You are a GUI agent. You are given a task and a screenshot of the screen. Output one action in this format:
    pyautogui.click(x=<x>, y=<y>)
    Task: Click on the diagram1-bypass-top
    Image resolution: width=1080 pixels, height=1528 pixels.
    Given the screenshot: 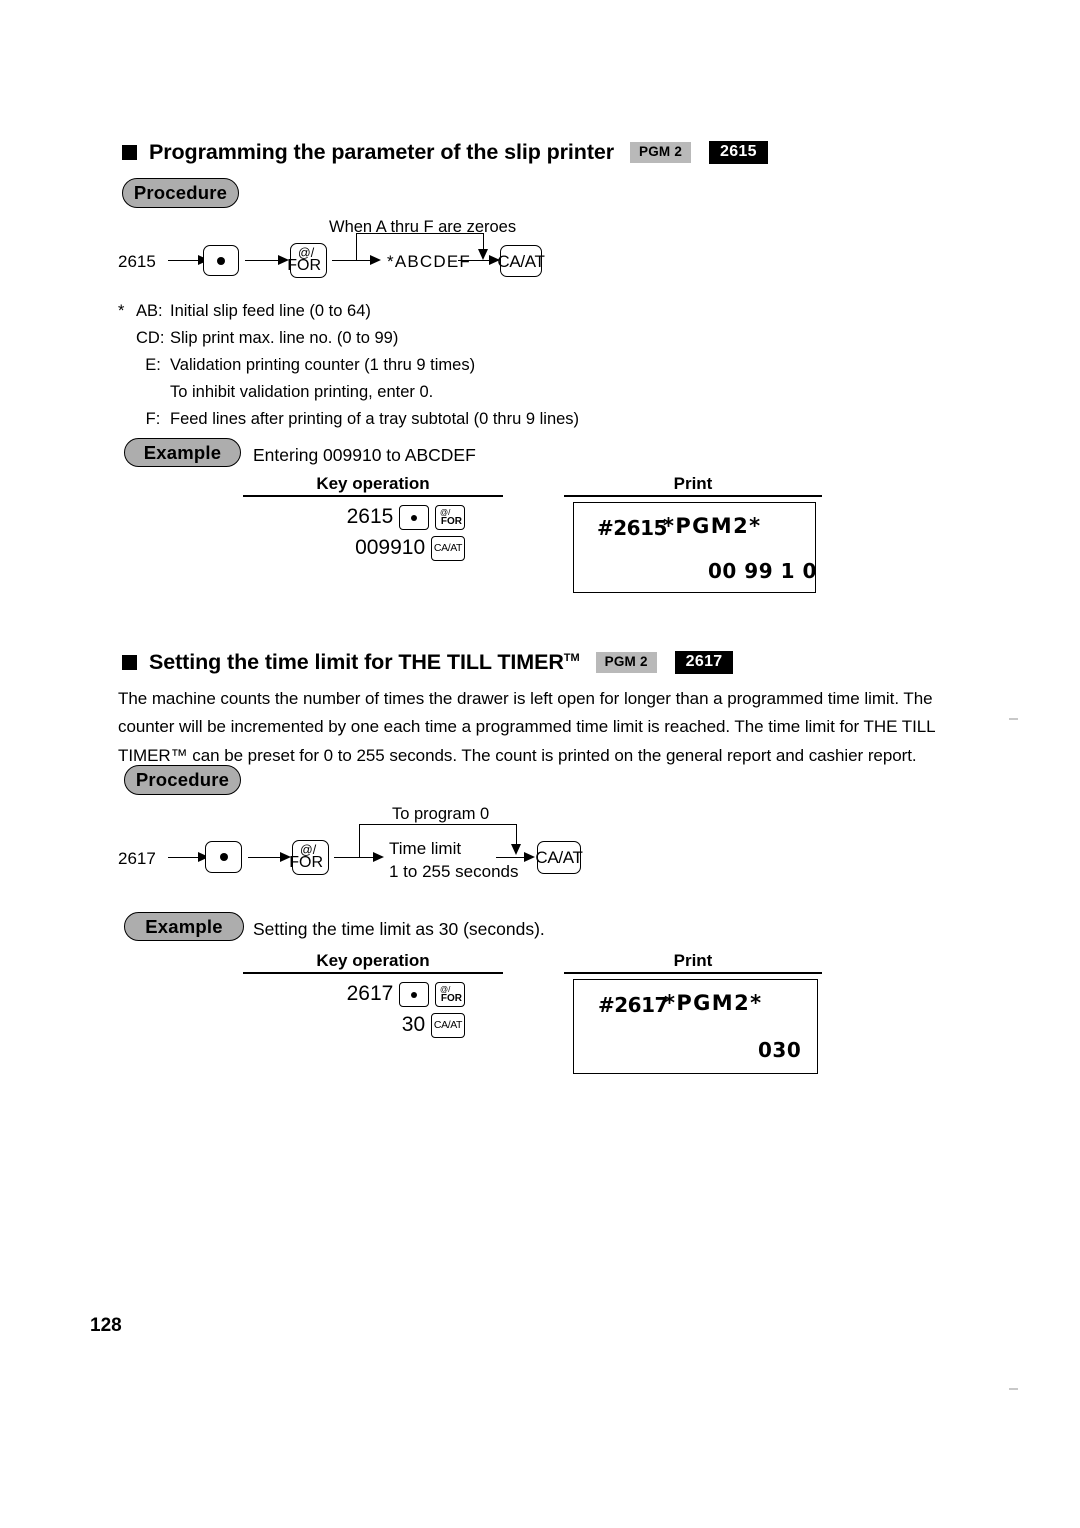 What is the action you would take?
    pyautogui.click(x=420, y=233)
    